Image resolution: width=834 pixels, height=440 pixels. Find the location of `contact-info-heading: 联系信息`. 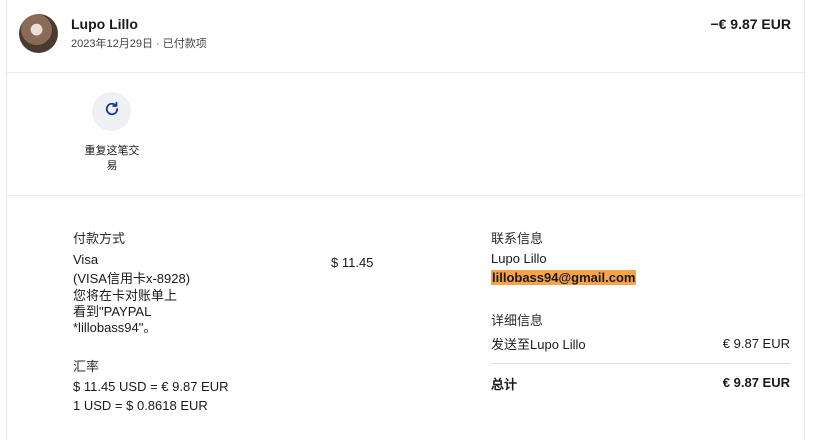

contact-info-heading: 联系信息 is located at coordinates (517, 238).